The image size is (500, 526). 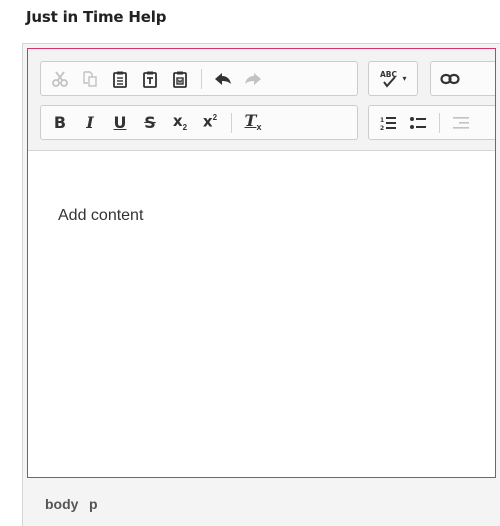 I want to click on numbered-list-button: 1 2, so click(x=388, y=123).